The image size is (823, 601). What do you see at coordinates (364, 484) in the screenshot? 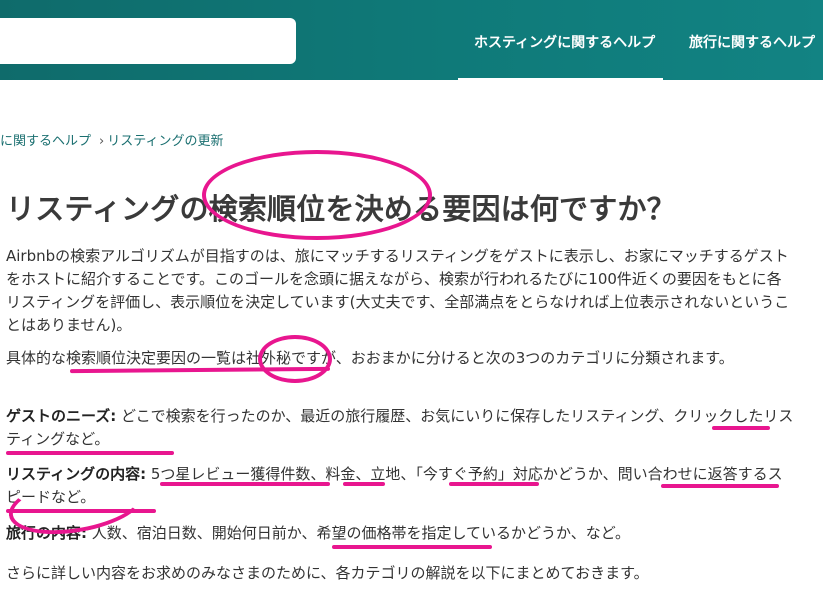
I see `annotation-underline-price` at bounding box center [364, 484].